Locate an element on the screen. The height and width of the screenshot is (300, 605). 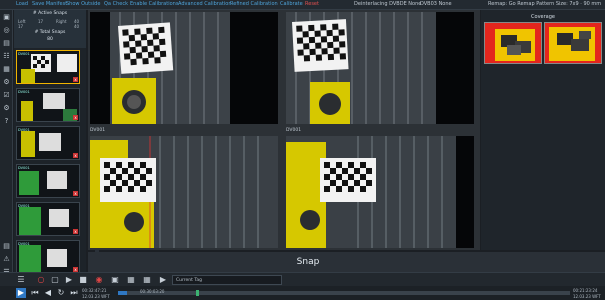
camera-view-top-left is located at coordinates (184, 68).